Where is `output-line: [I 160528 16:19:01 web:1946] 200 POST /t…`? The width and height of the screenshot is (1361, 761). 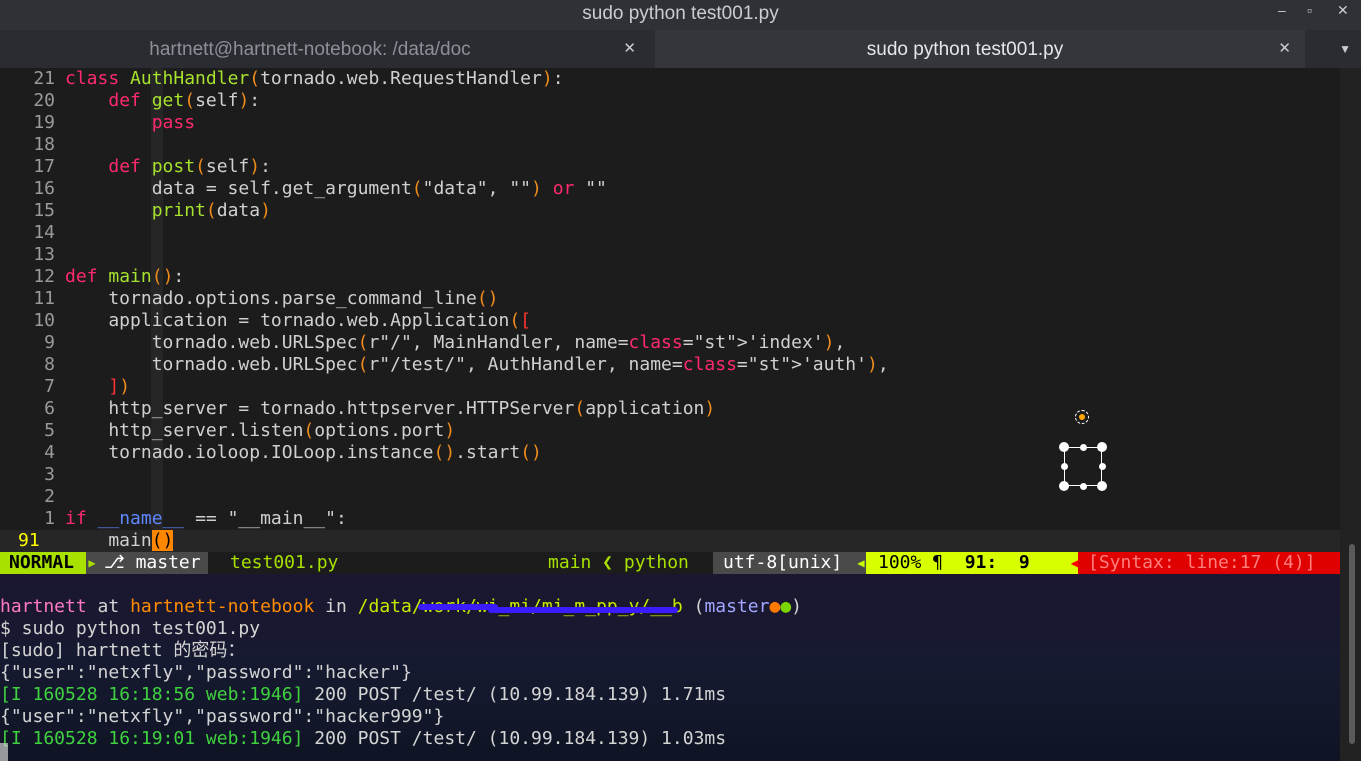
output-line: [I 160528 16:19:01 web:1946] 200 POST /t… is located at coordinates (363, 738).